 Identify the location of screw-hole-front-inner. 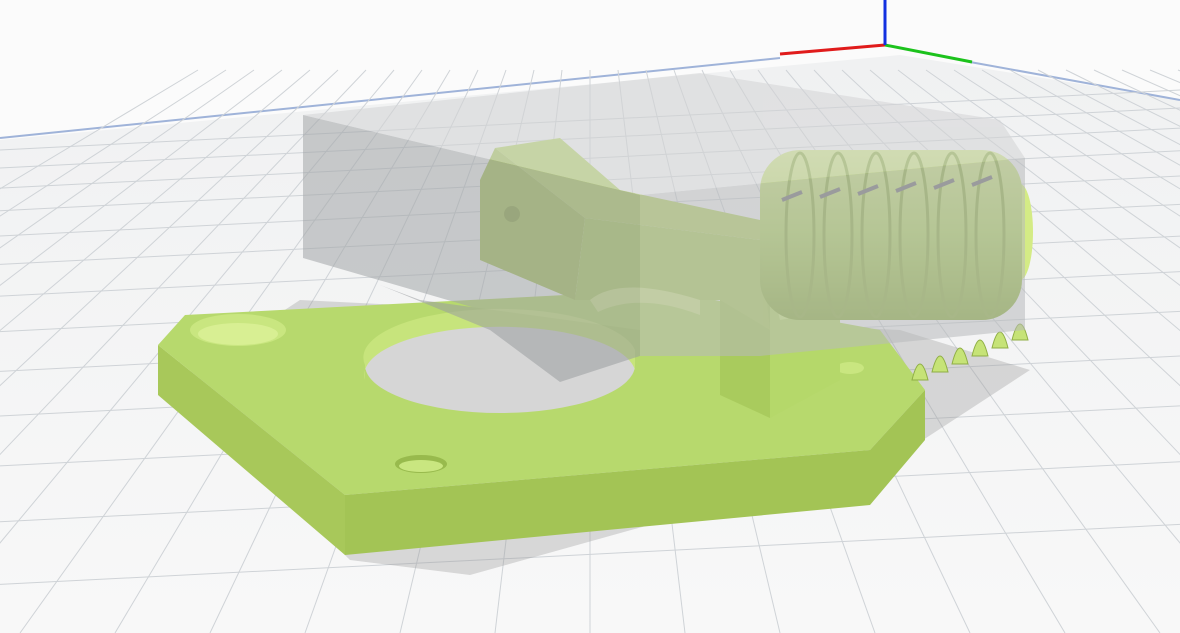
(421, 466).